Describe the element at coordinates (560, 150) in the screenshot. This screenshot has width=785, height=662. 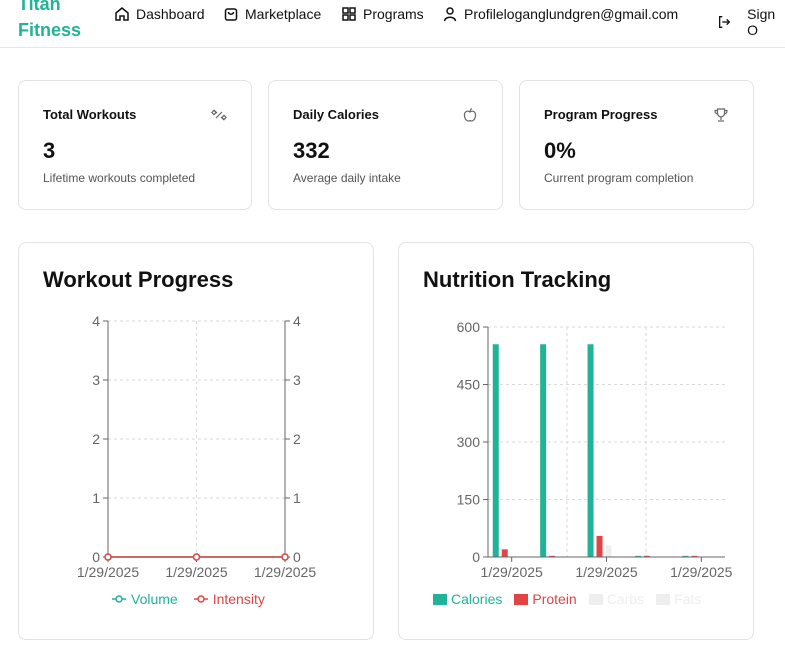
I see `stat-value: 0%` at that location.